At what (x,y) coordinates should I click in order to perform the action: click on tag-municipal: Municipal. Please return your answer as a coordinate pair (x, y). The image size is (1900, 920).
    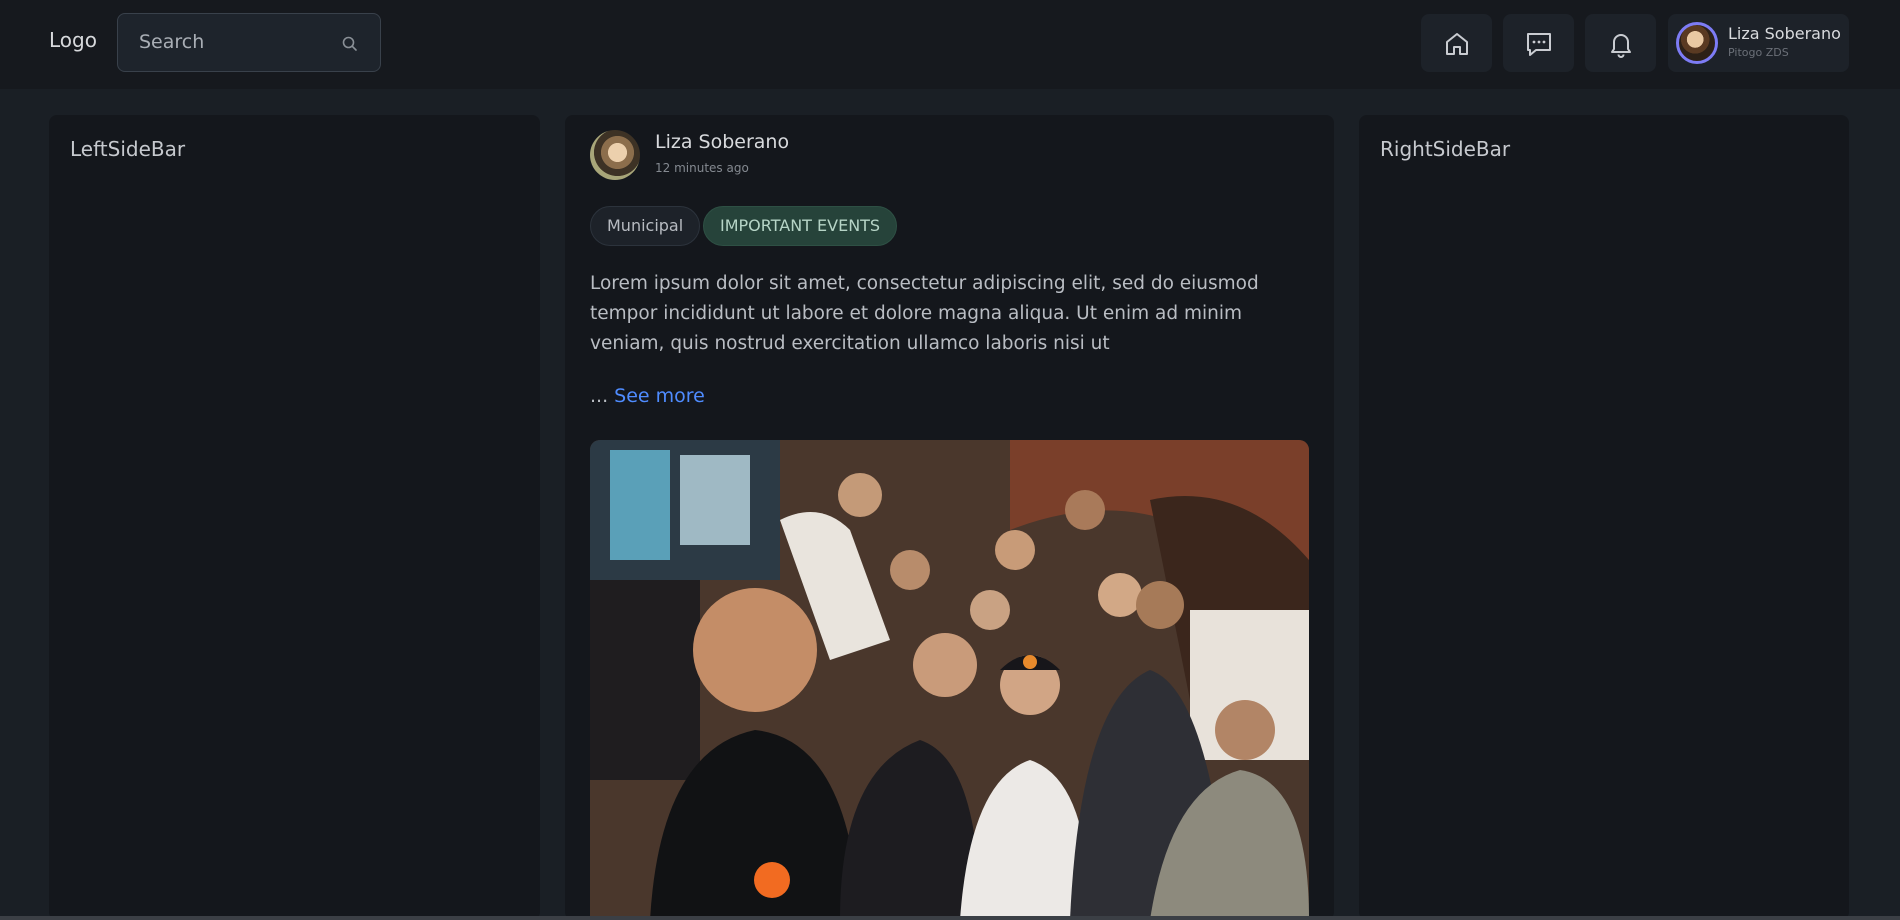
    Looking at the image, I should click on (645, 226).